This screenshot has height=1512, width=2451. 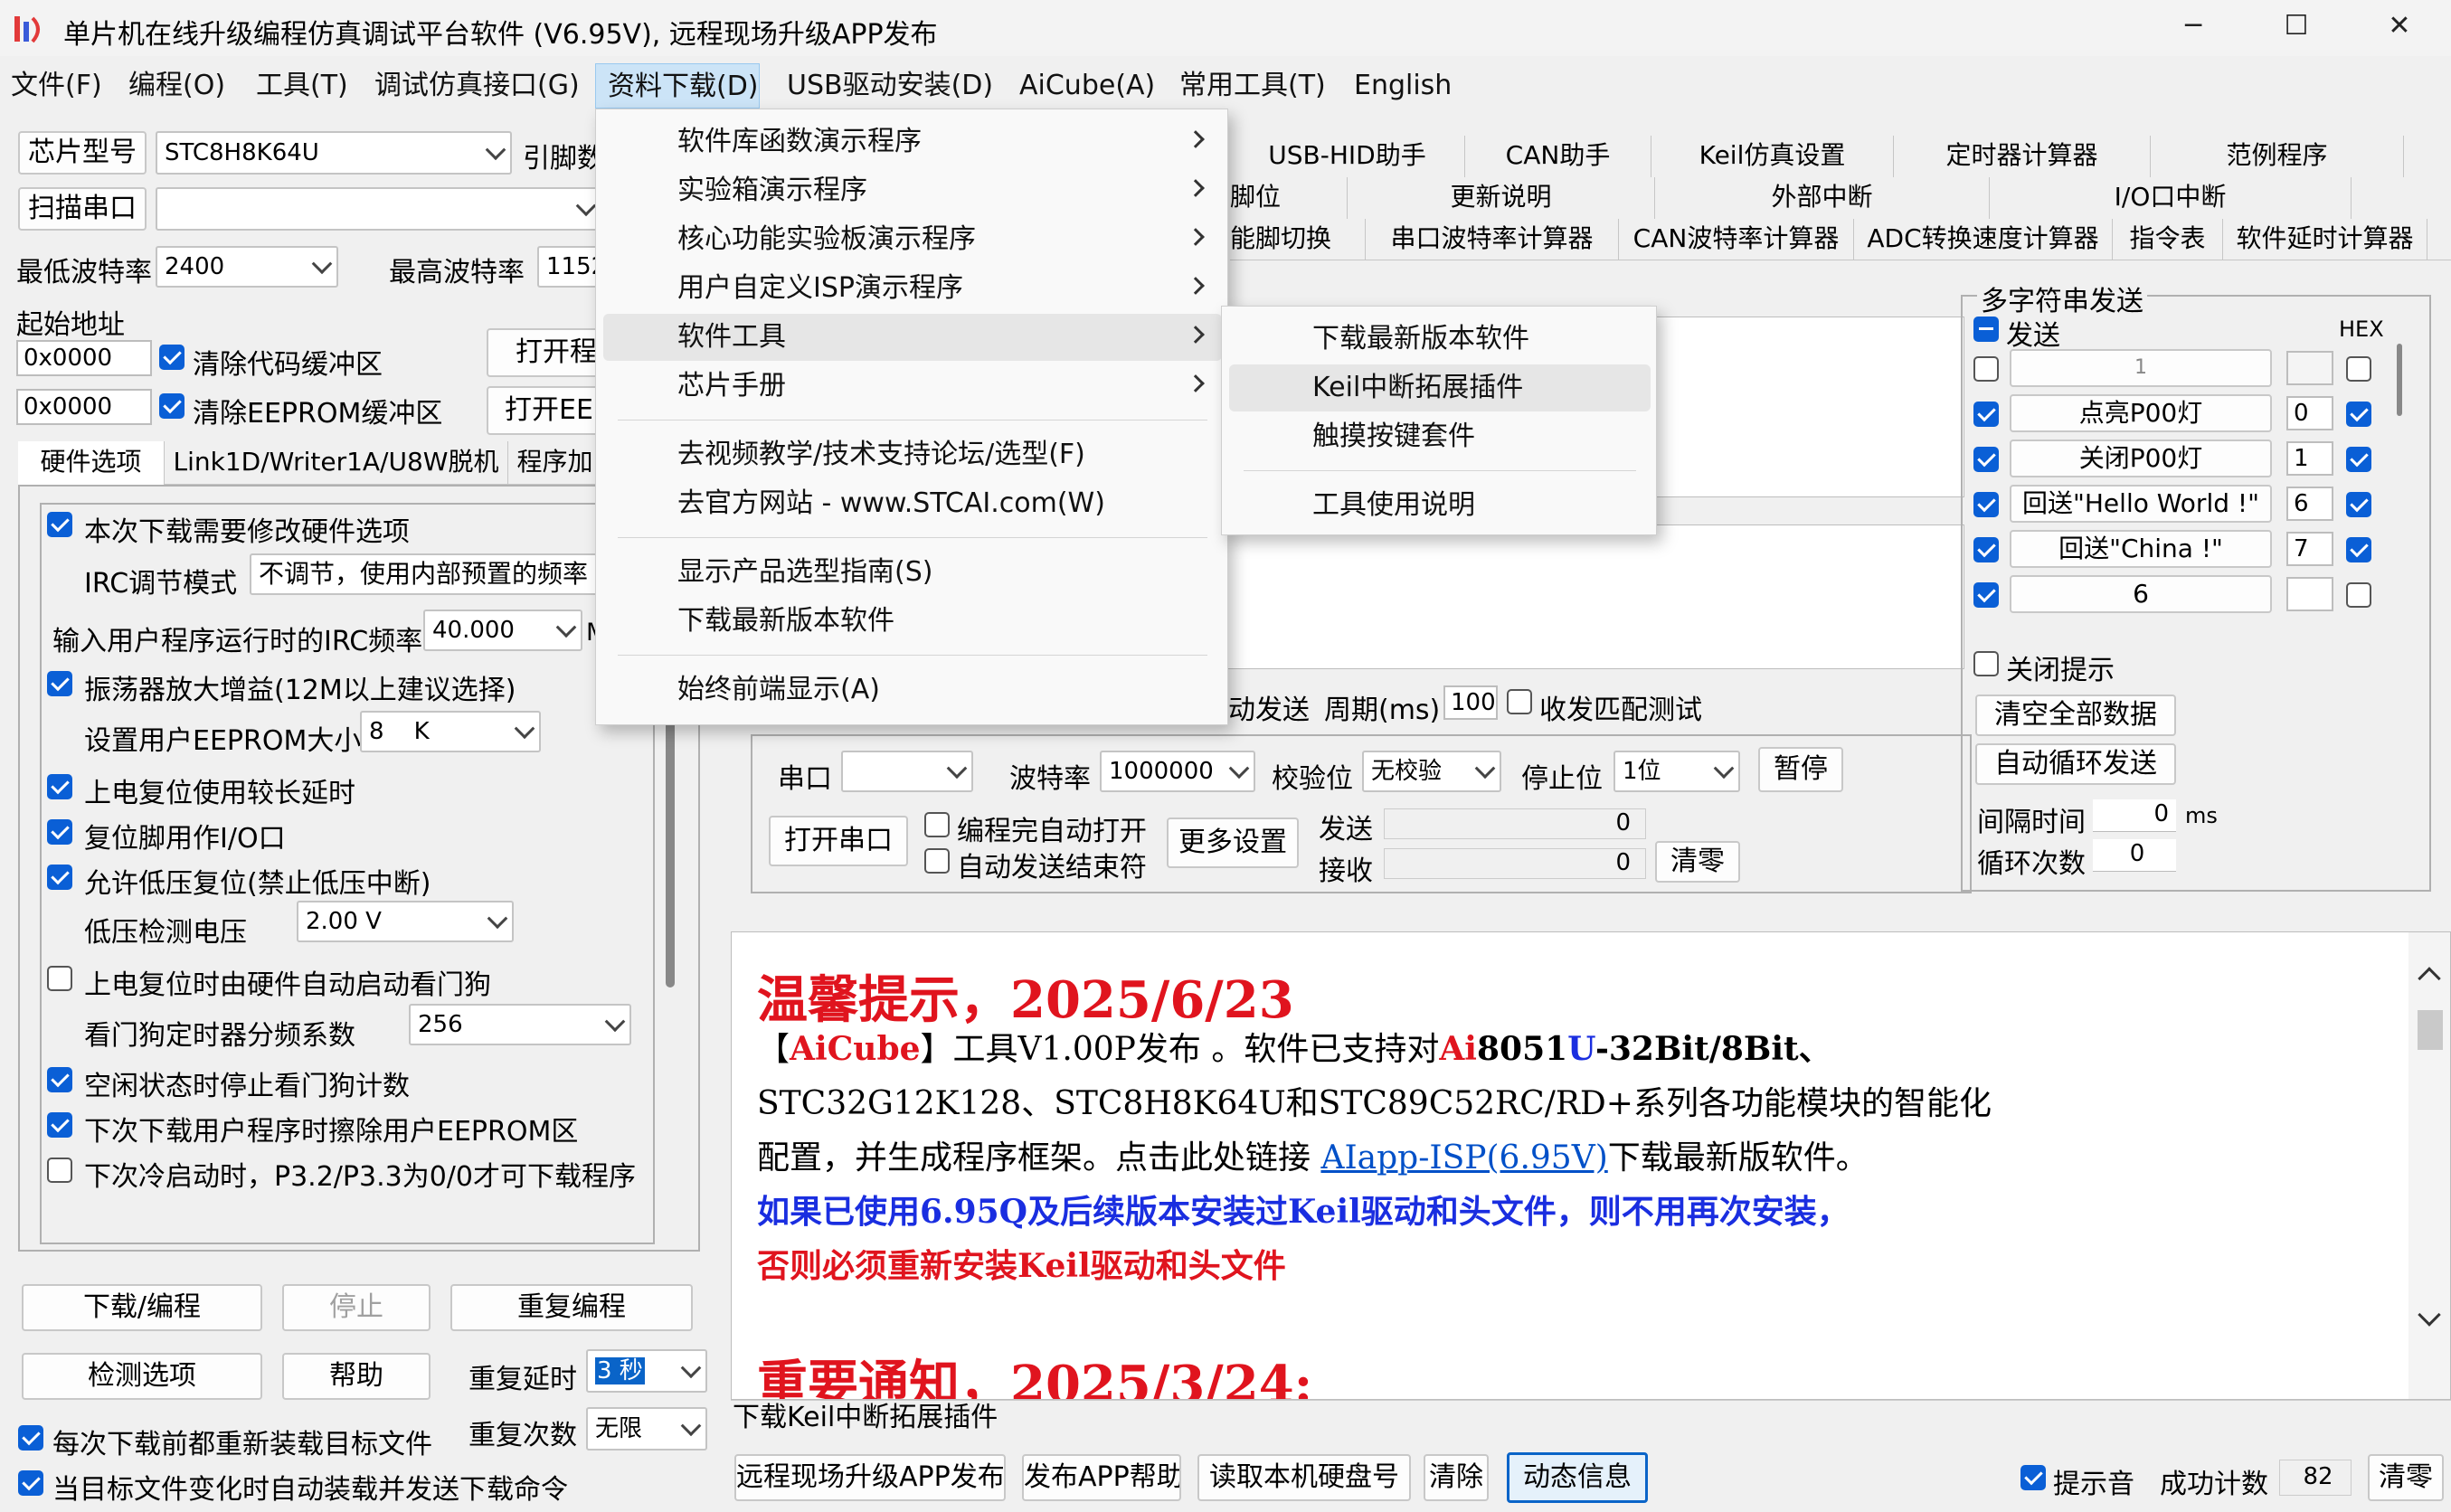 What do you see at coordinates (84, 407) in the screenshot?
I see `eeprom-address-field: 0x0000` at bounding box center [84, 407].